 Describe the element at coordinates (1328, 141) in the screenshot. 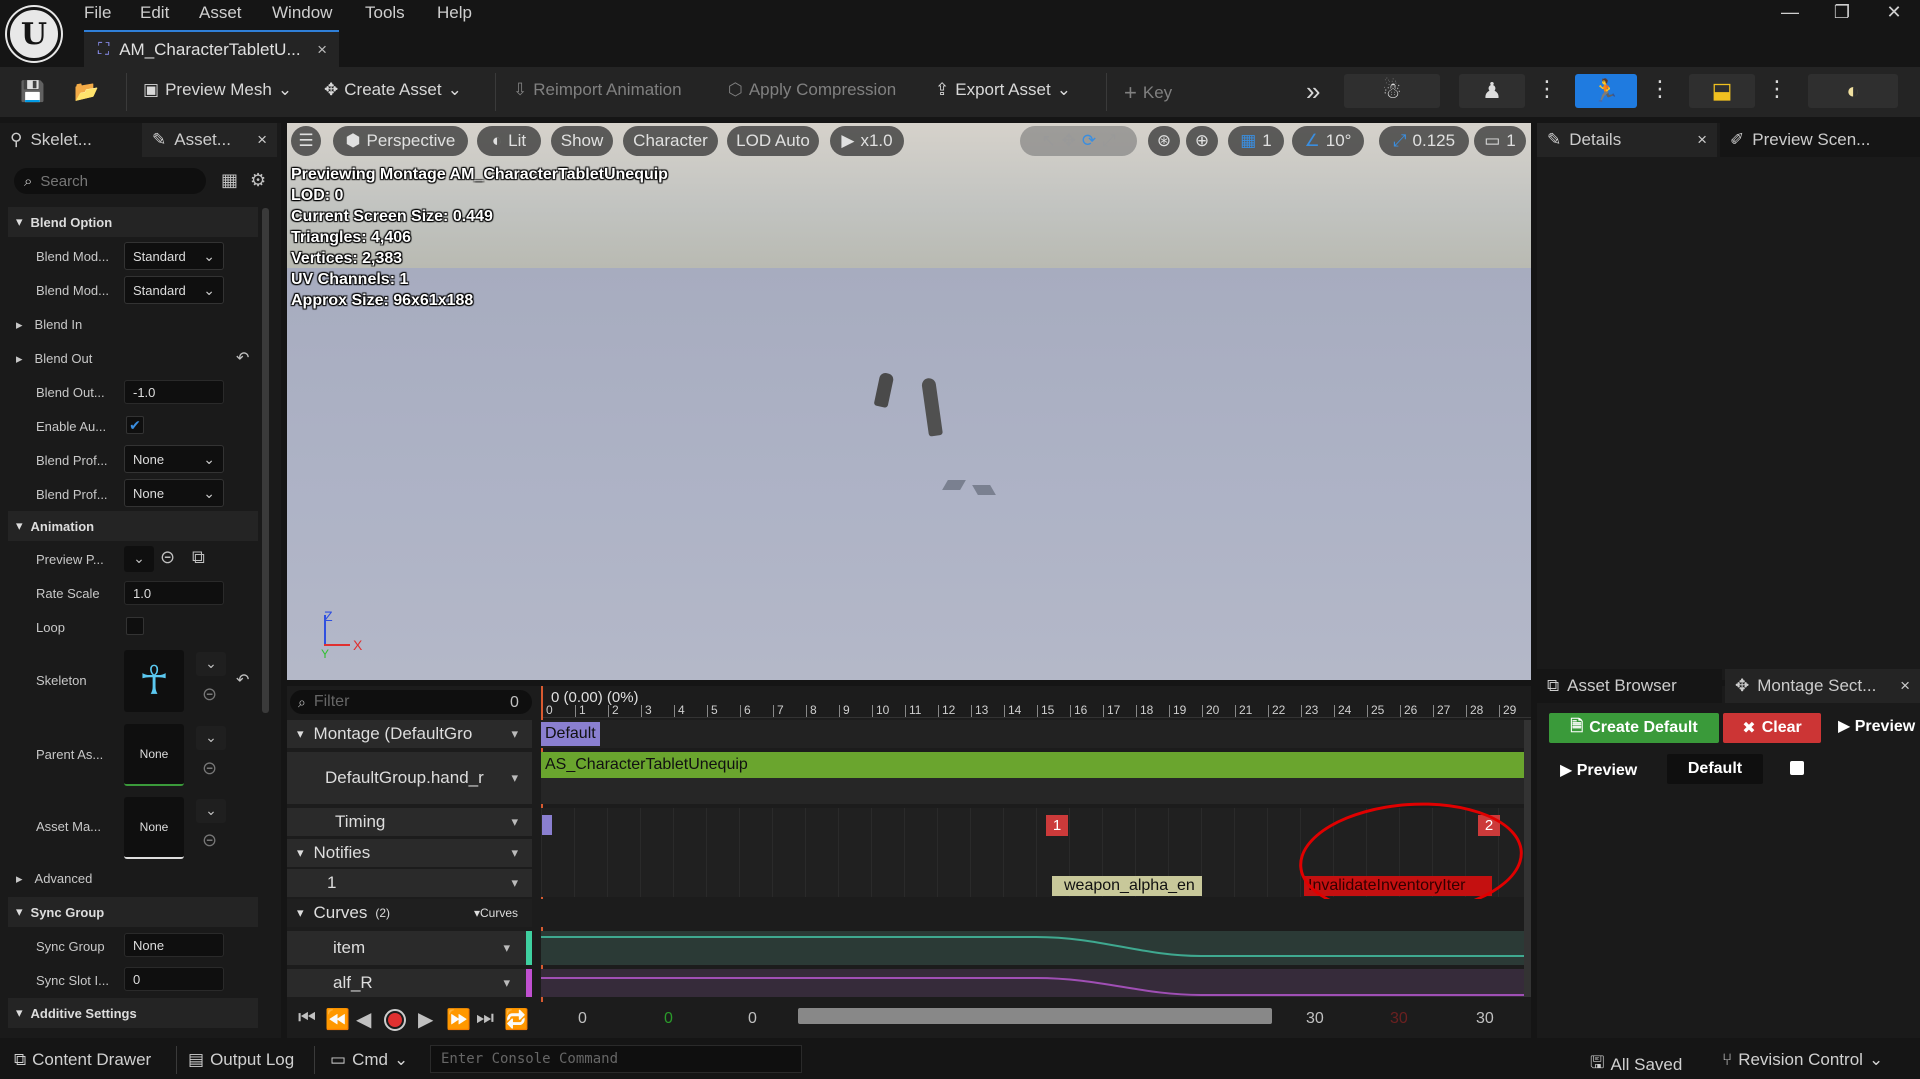

I see `angle-snap-button: ∠ 10°` at that location.